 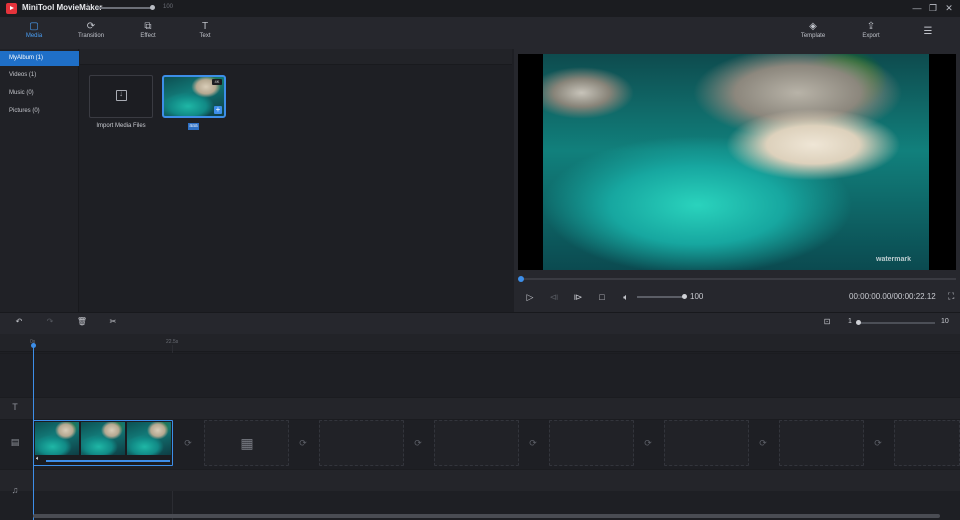 I want to click on export-icon: ⇪, so click(x=871, y=26).